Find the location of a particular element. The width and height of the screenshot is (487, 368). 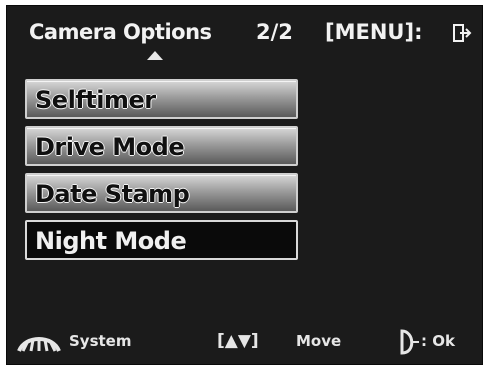

menu-item-label: Selftimer is located at coordinates (95, 100).